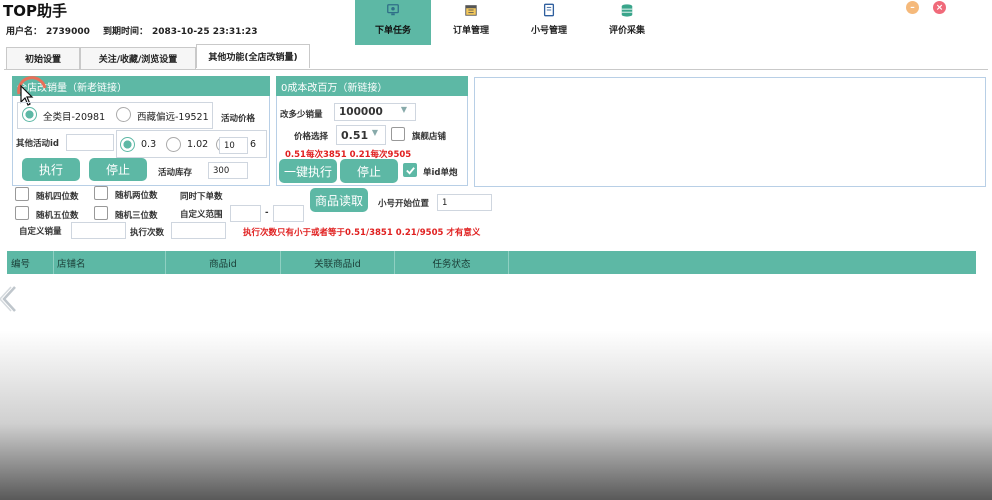  What do you see at coordinates (149, 144) in the screenshot?
I see `radio-price-0-3-label: 0.3` at bounding box center [149, 144].